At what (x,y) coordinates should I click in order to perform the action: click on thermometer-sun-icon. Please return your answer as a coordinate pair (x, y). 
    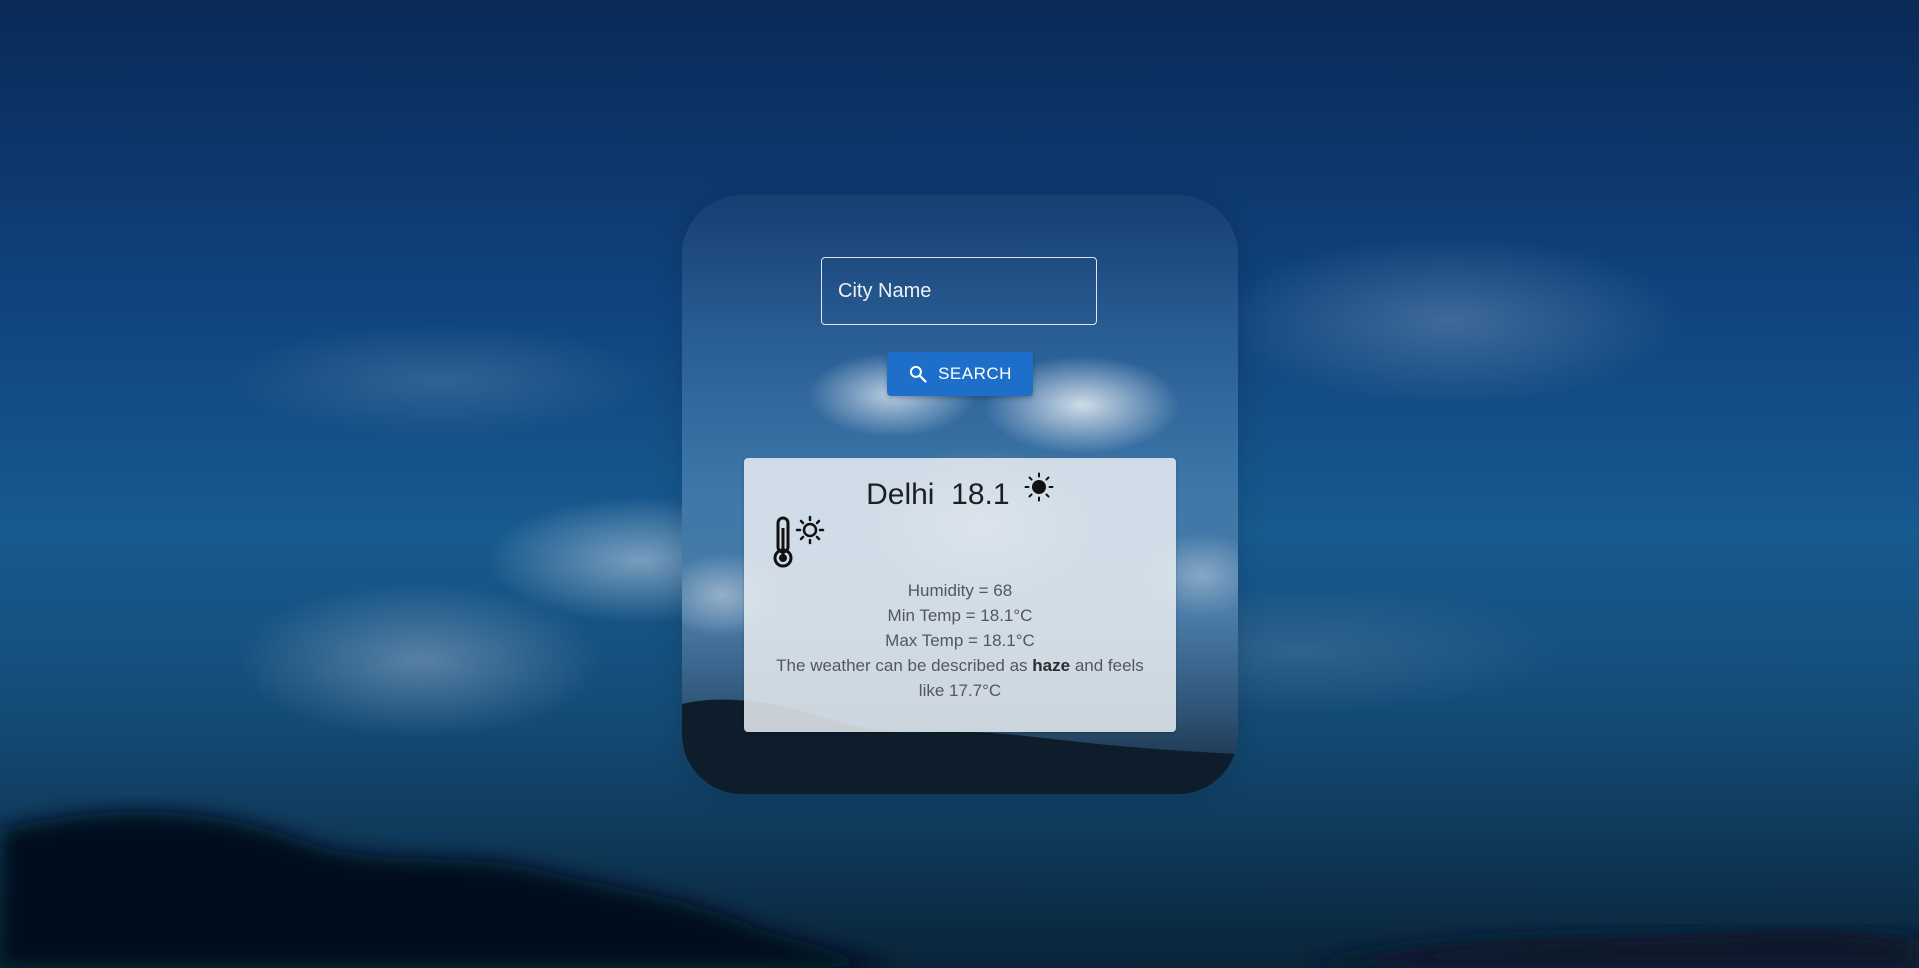
    Looking at the image, I should click on (800, 544).